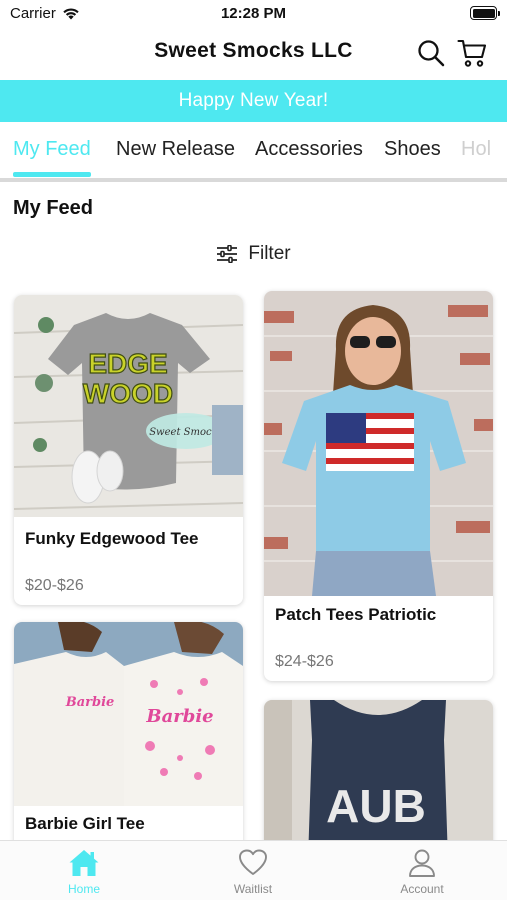  Describe the element at coordinates (304, 661) in the screenshot. I see `product-price: $24-$26` at that location.